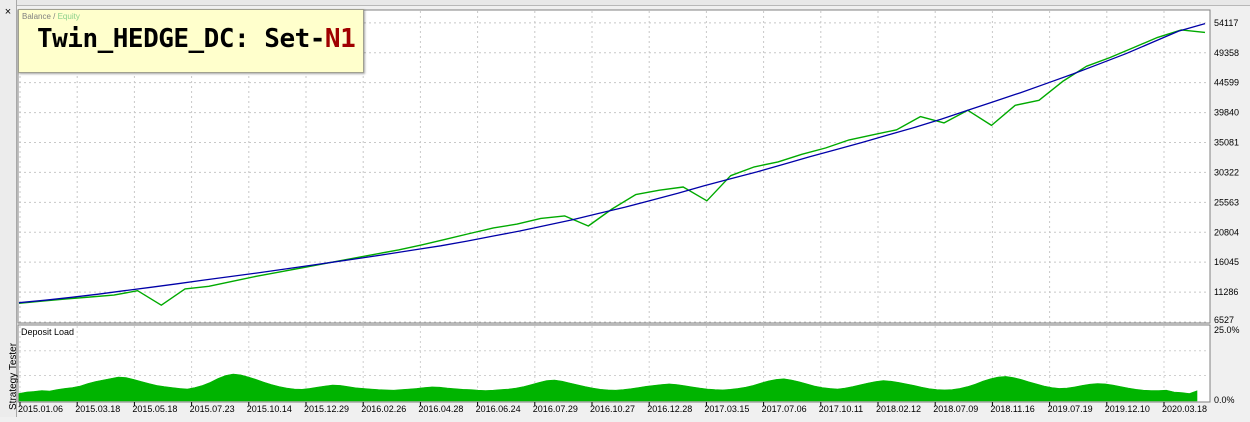 The height and width of the screenshot is (422, 1250). Describe the element at coordinates (1127, 409) in the screenshot. I see `x-tick-label: 2019.12.10` at that location.